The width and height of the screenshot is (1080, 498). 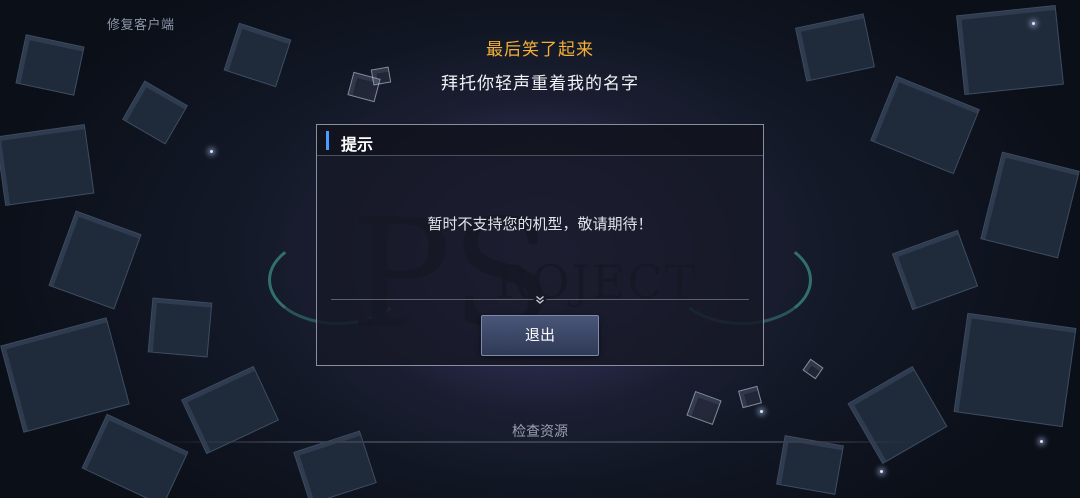 What do you see at coordinates (540, 84) in the screenshot?
I see `lyric-line: 拜托你轻声重着我的名字` at bounding box center [540, 84].